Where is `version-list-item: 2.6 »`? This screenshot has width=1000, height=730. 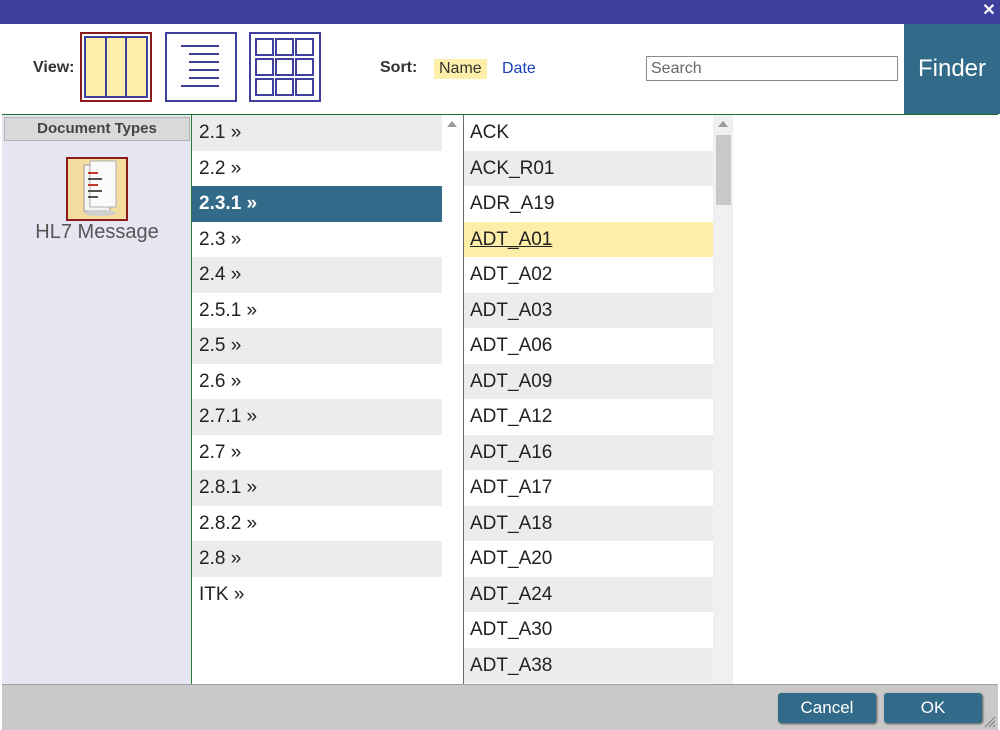
version-list-item: 2.6 » is located at coordinates (317, 382).